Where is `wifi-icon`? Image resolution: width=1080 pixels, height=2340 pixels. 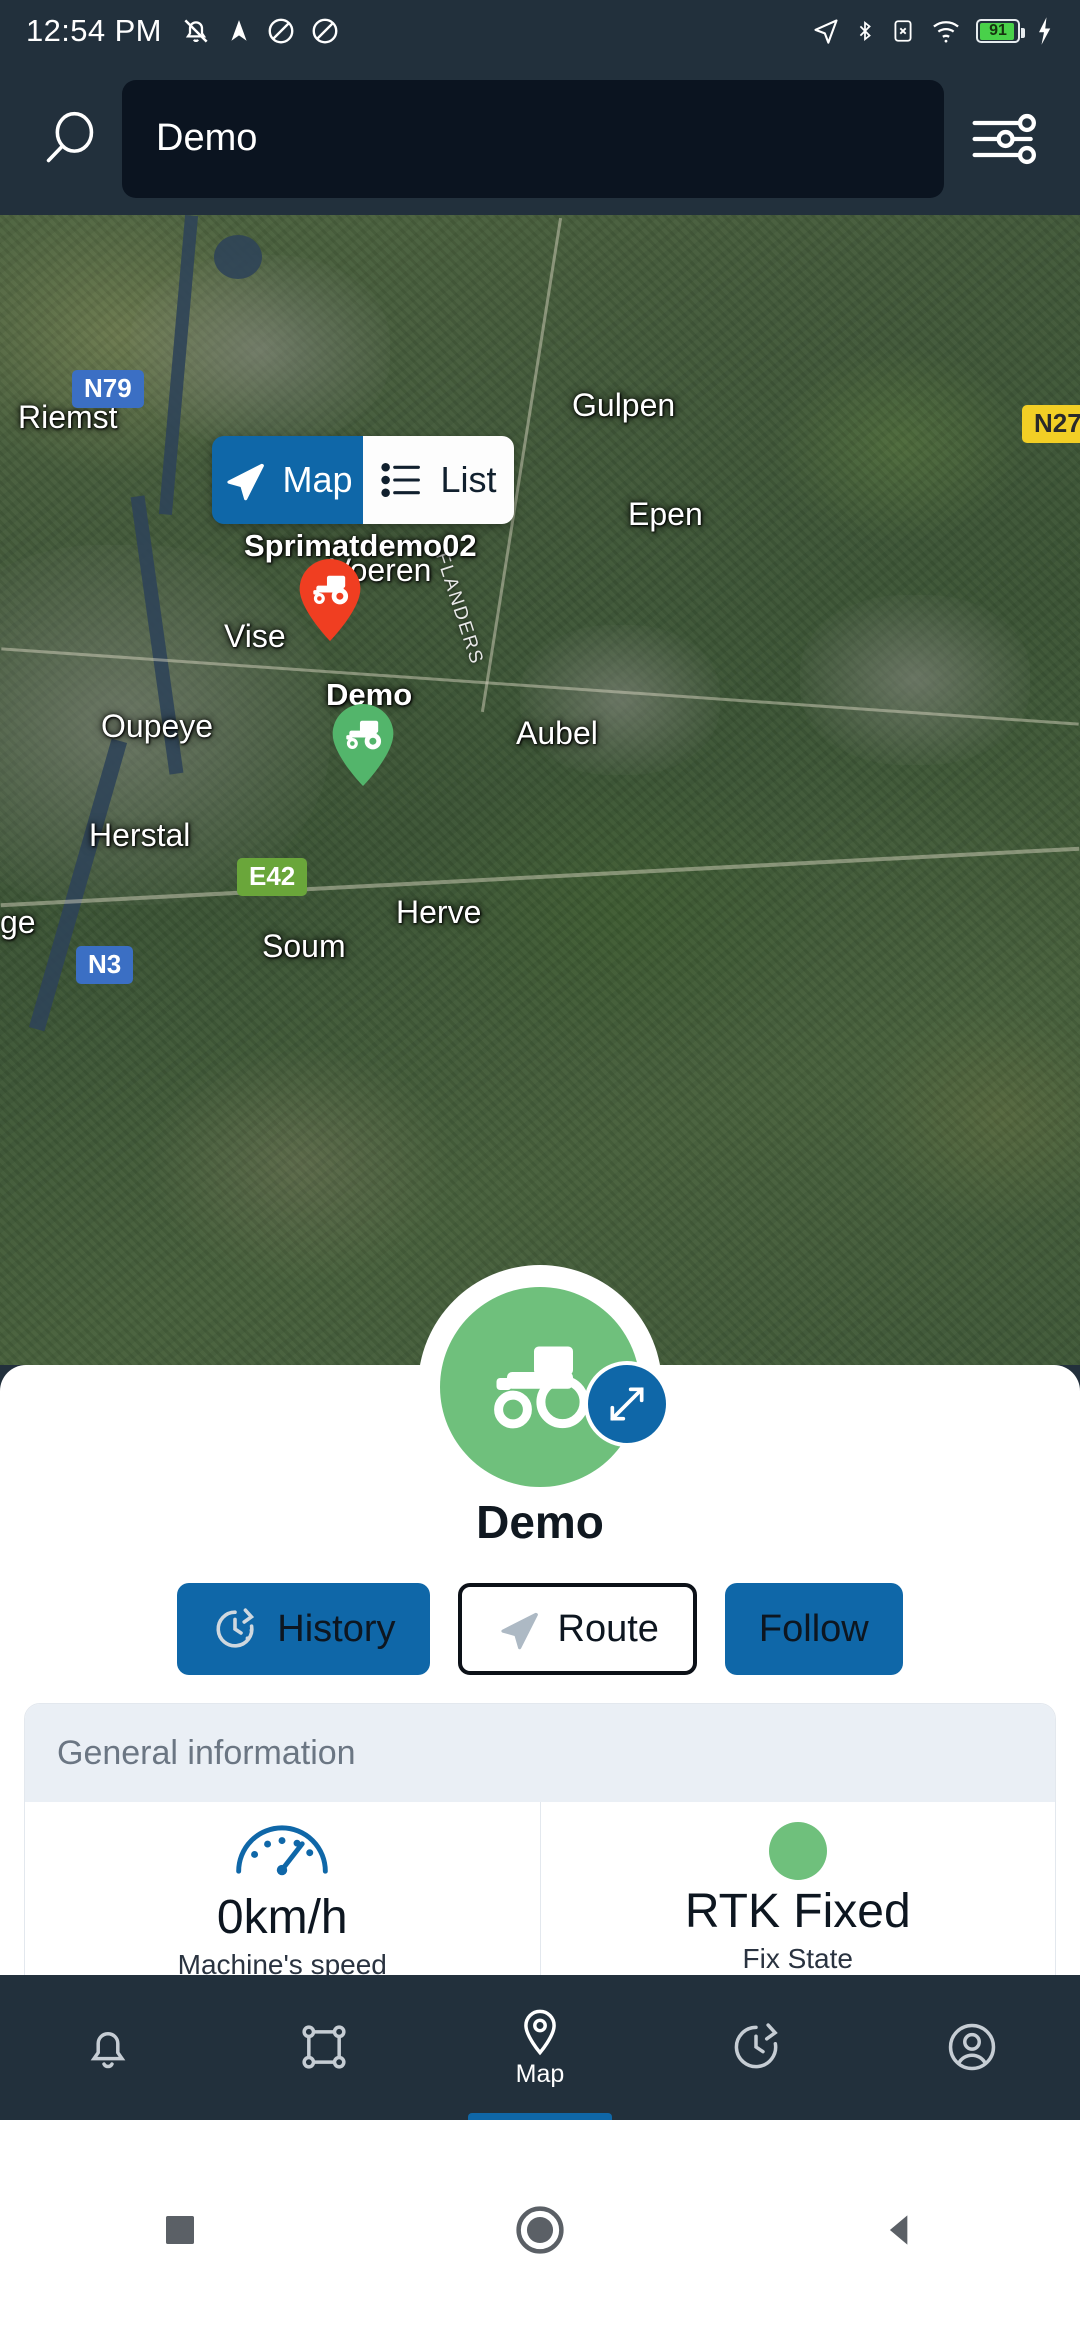
wifi-icon is located at coordinates (946, 32).